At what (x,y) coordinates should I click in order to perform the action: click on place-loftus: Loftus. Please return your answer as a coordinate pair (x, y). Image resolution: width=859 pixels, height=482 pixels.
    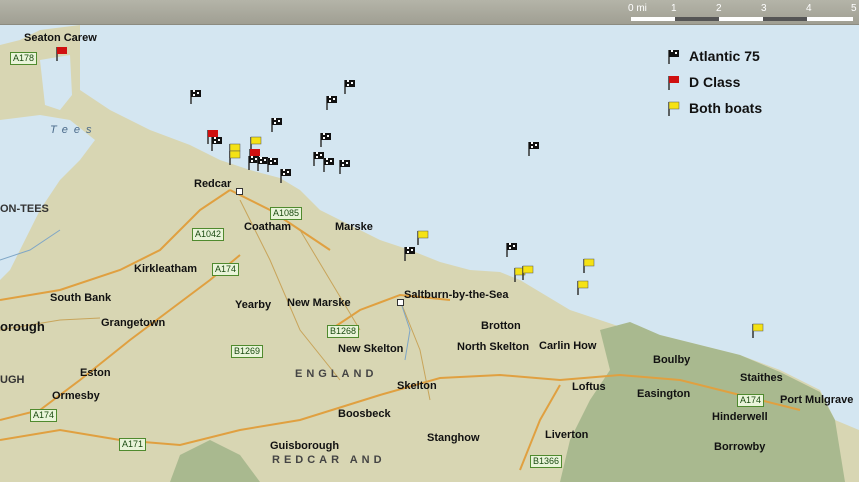
    Looking at the image, I should click on (589, 387).